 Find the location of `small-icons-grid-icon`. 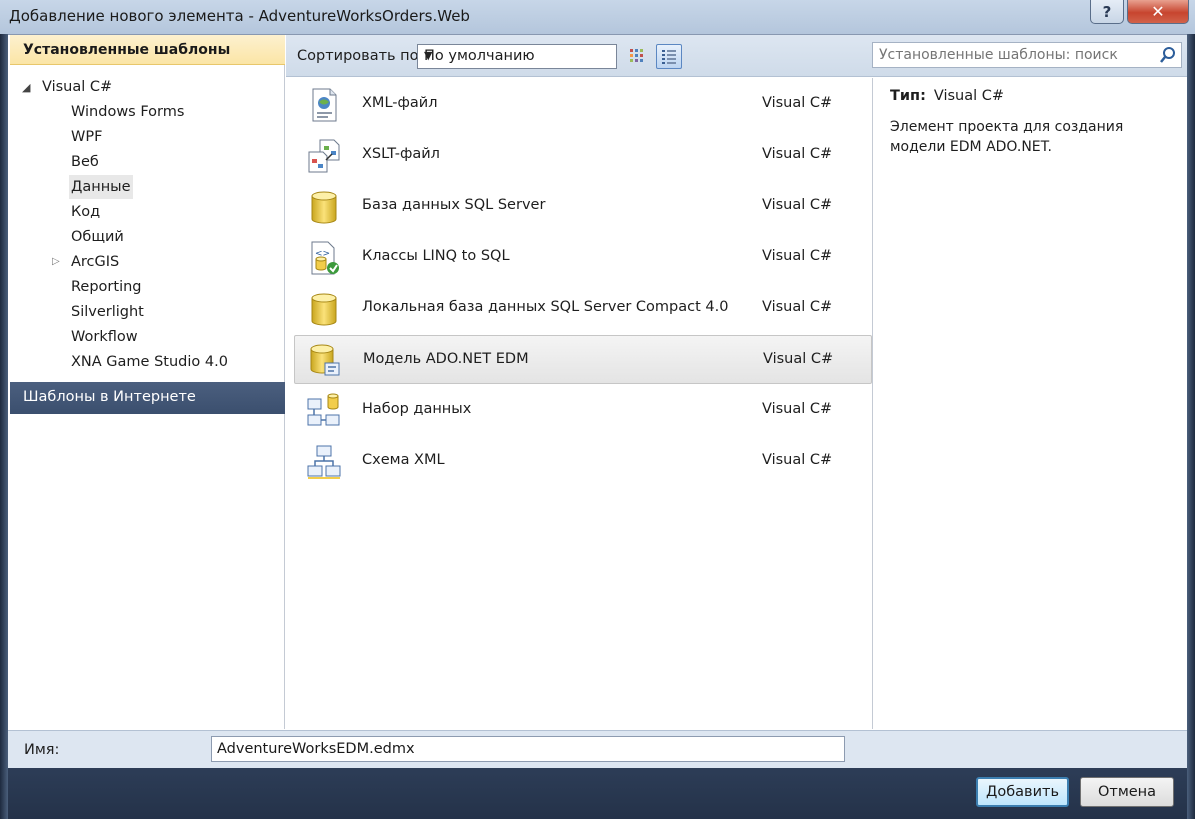

small-icons-grid-icon is located at coordinates (636, 55).